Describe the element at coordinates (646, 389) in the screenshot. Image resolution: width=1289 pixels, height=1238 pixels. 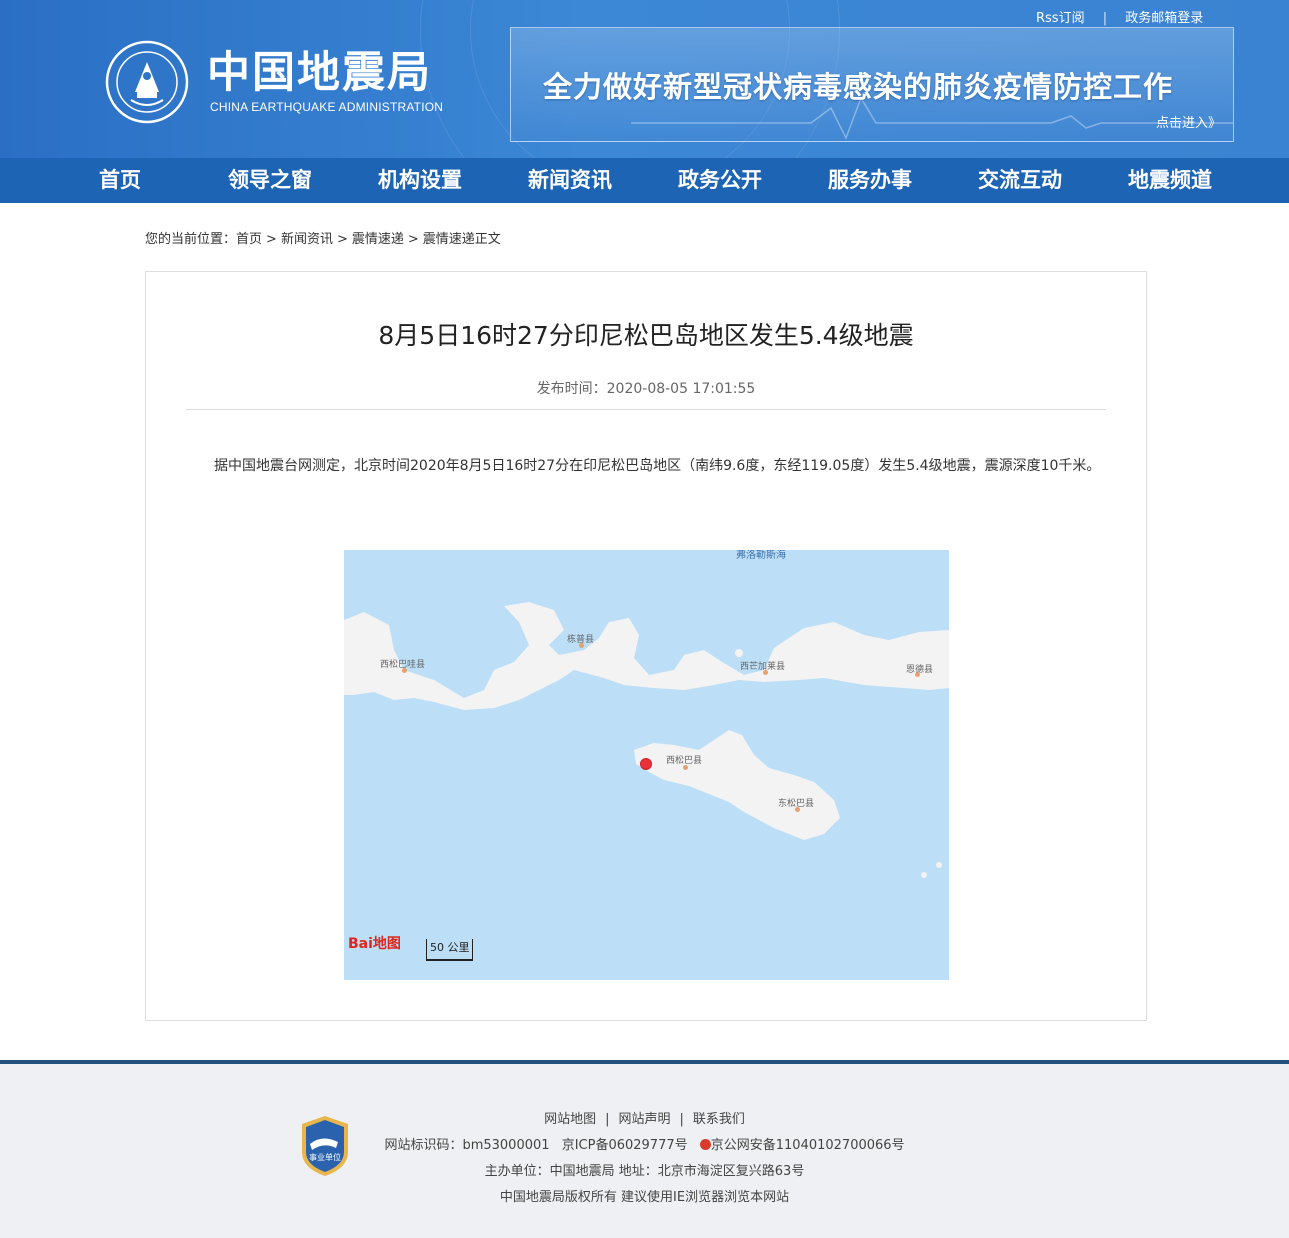
I see `publish-time: 发布时间：2020-08-05 17:01:55` at that location.